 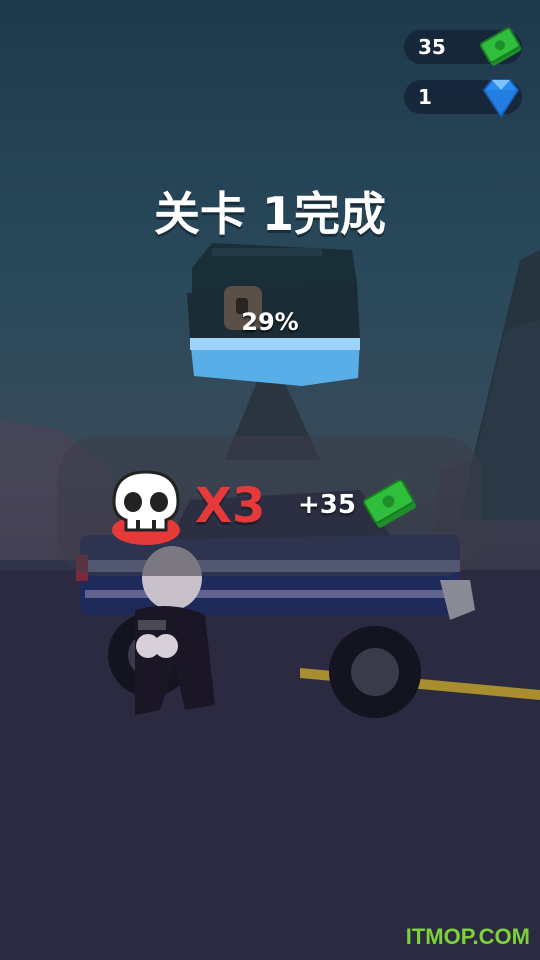 I want to click on kill-multiplier: X3, so click(x=230, y=506).